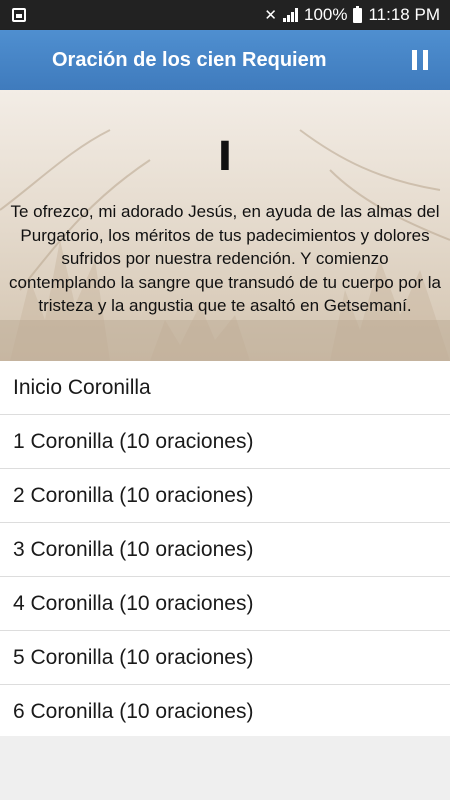 The image size is (450, 800). I want to click on mute-icon: ✕, so click(270, 15).